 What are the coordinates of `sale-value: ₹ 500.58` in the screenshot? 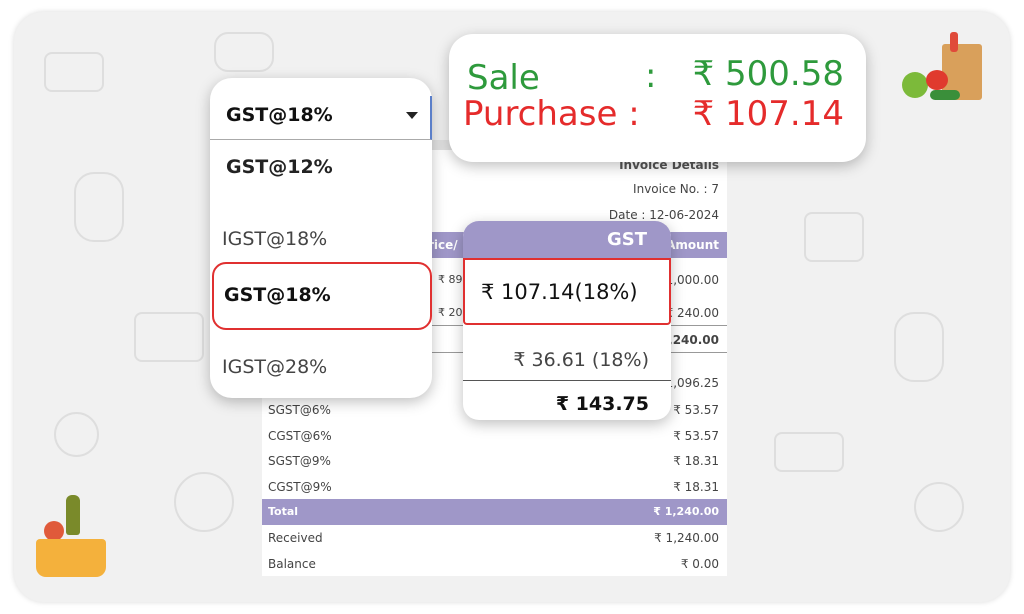 It's located at (768, 74).